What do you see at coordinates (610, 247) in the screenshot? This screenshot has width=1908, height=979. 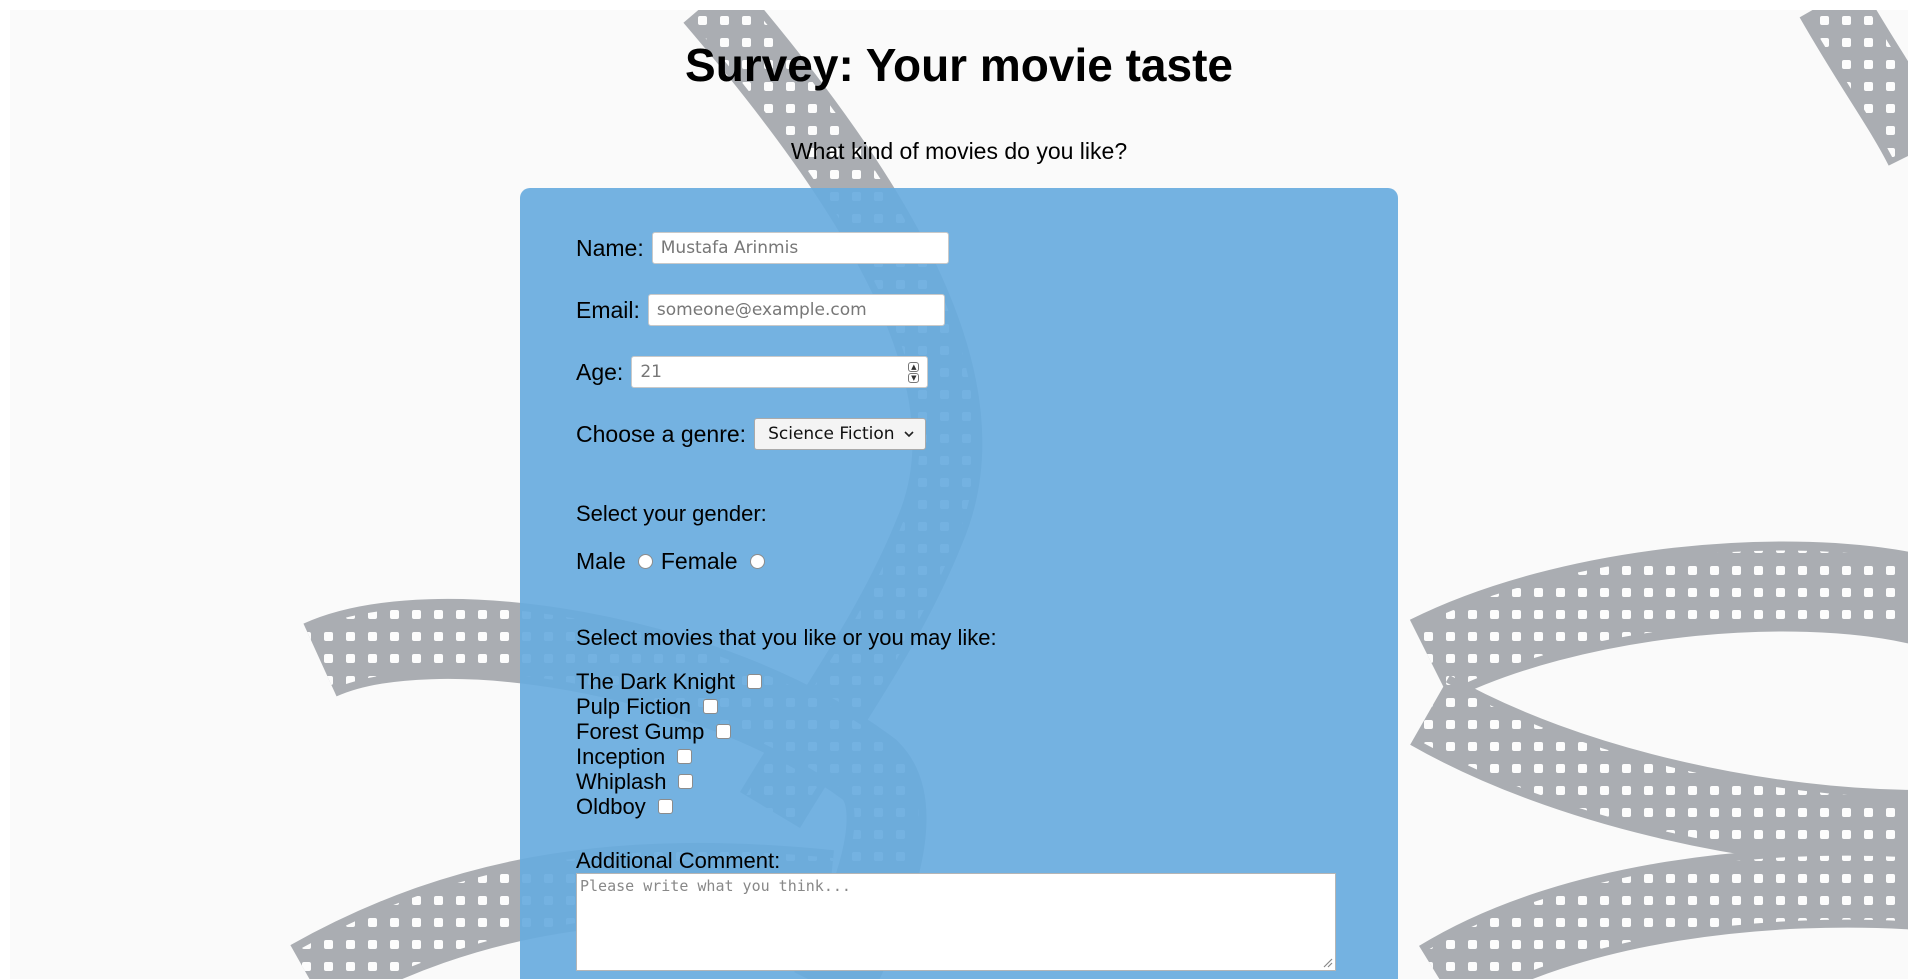 I see `name-label: Name:` at bounding box center [610, 247].